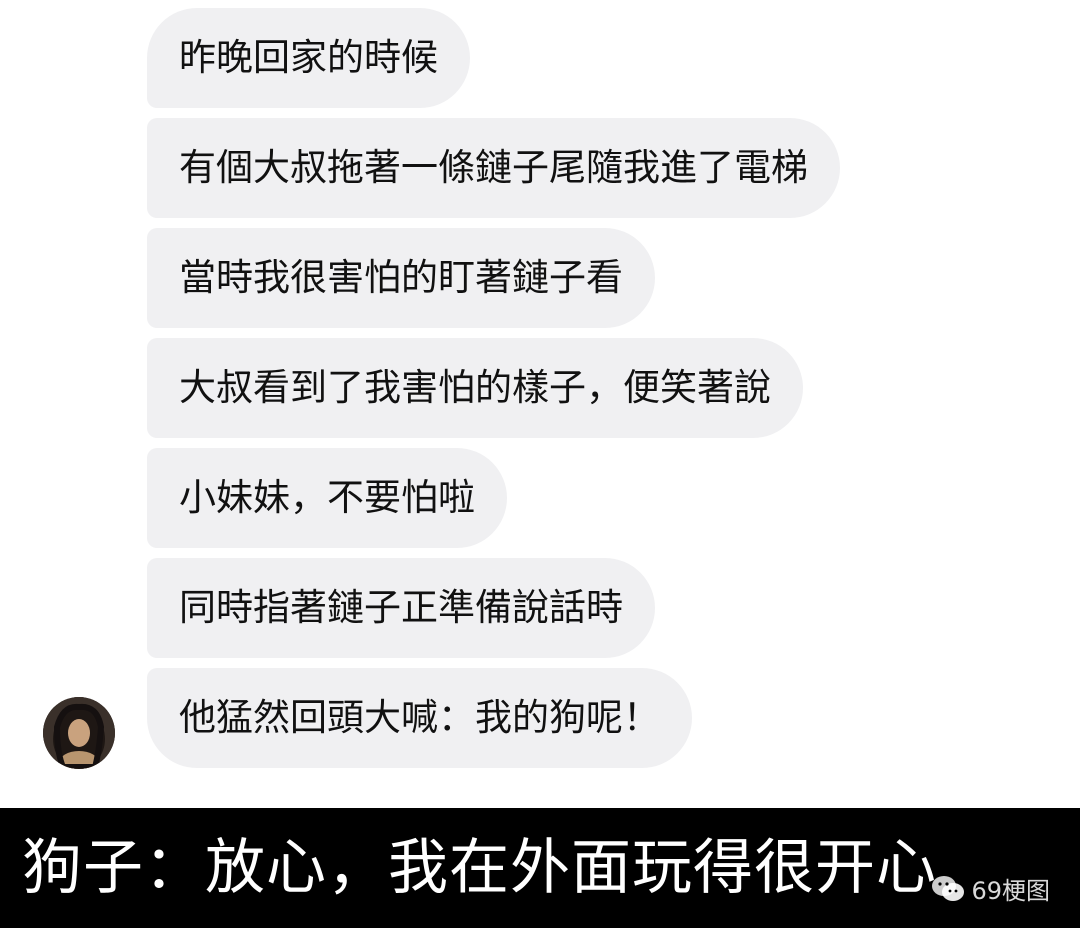  Describe the element at coordinates (479, 868) in the screenshot. I see `caption-text: 狗子：放心，我在外面玩得很开心` at that location.